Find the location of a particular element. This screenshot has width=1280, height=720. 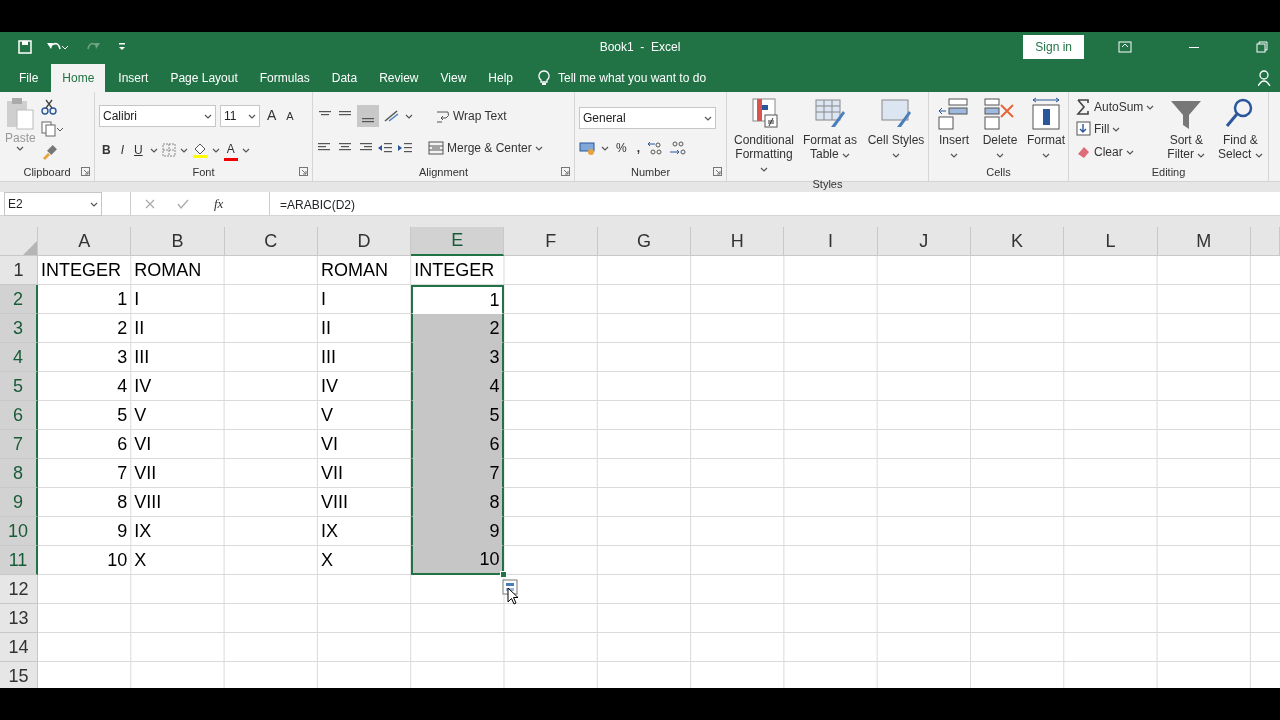

ribbon-button: Format as Table is located at coordinates (830, 136).